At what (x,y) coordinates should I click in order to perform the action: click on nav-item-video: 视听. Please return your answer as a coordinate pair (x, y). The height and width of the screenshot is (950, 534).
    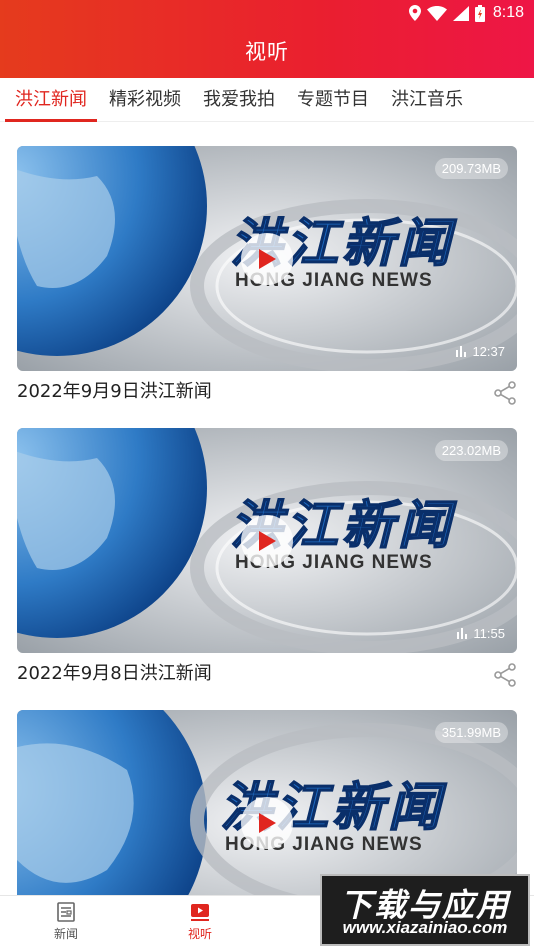
    Looking at the image, I should click on (200, 922).